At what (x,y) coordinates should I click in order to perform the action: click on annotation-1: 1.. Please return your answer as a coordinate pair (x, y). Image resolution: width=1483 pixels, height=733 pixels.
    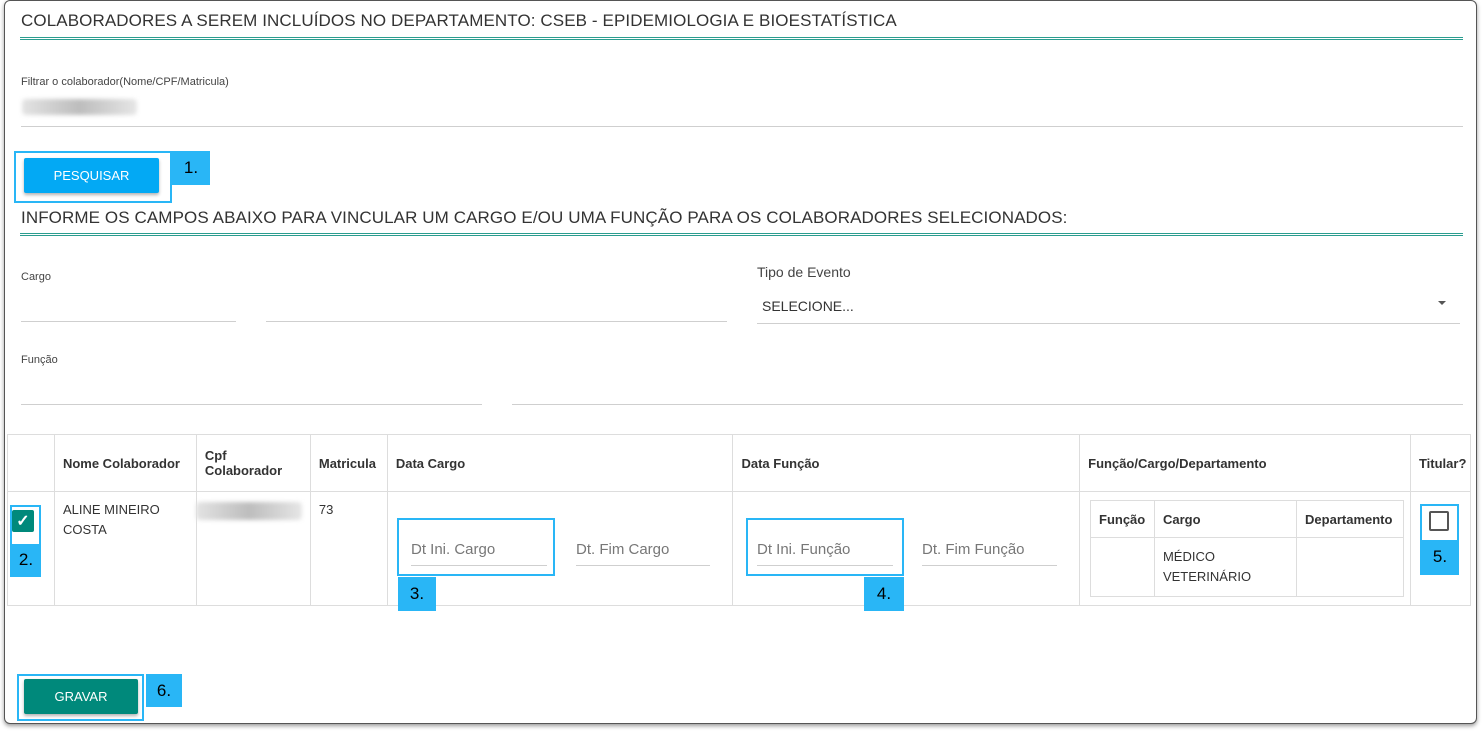
    Looking at the image, I should click on (191, 168).